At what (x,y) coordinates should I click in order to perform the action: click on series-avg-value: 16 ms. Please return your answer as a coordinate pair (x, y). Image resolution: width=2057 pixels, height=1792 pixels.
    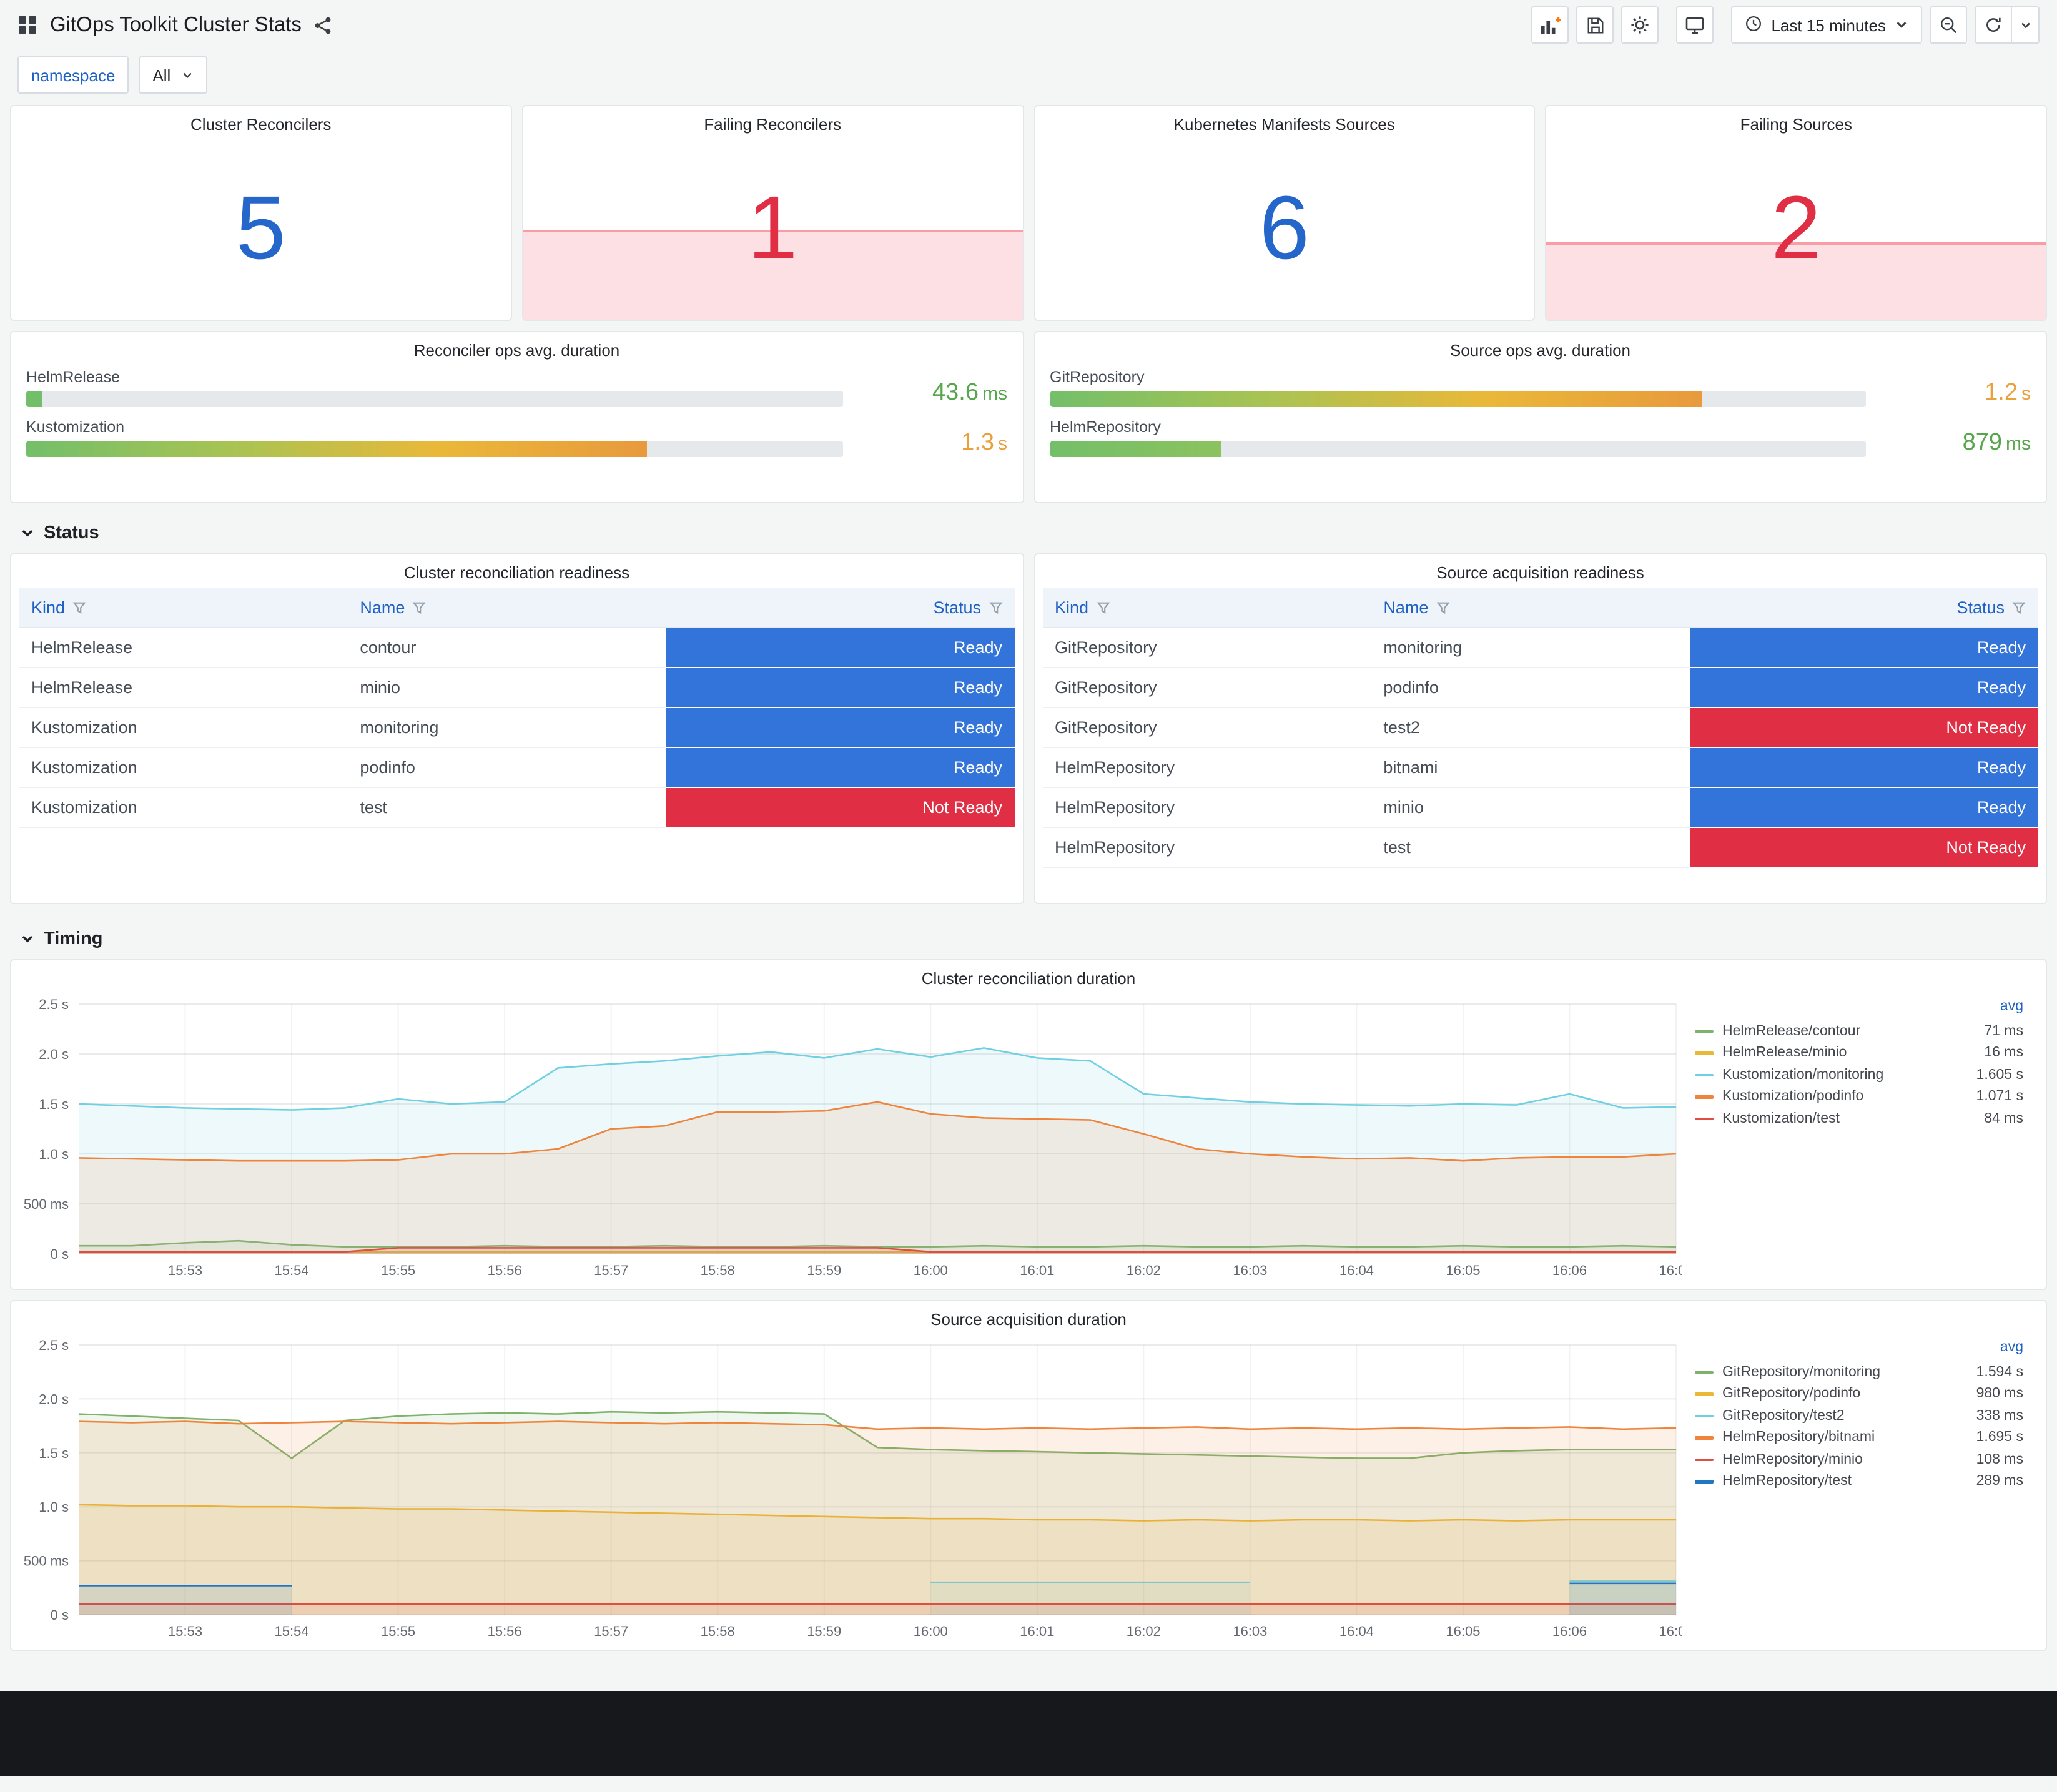
    Looking at the image, I should click on (2003, 1053).